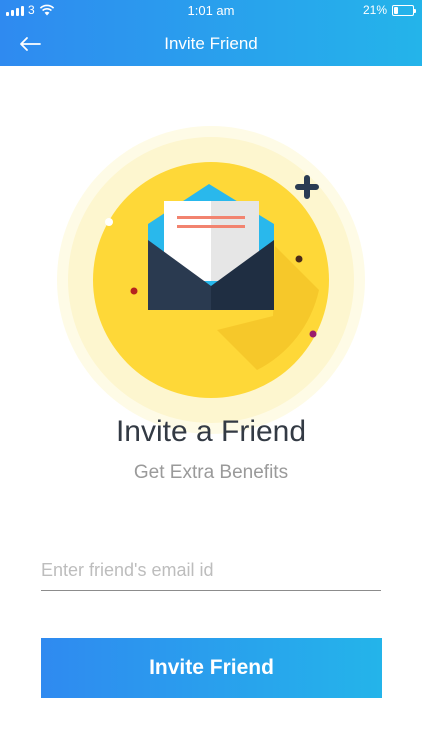 The height and width of the screenshot is (750, 422). Describe the element at coordinates (389, 10) in the screenshot. I see `status-right: 21%` at that location.